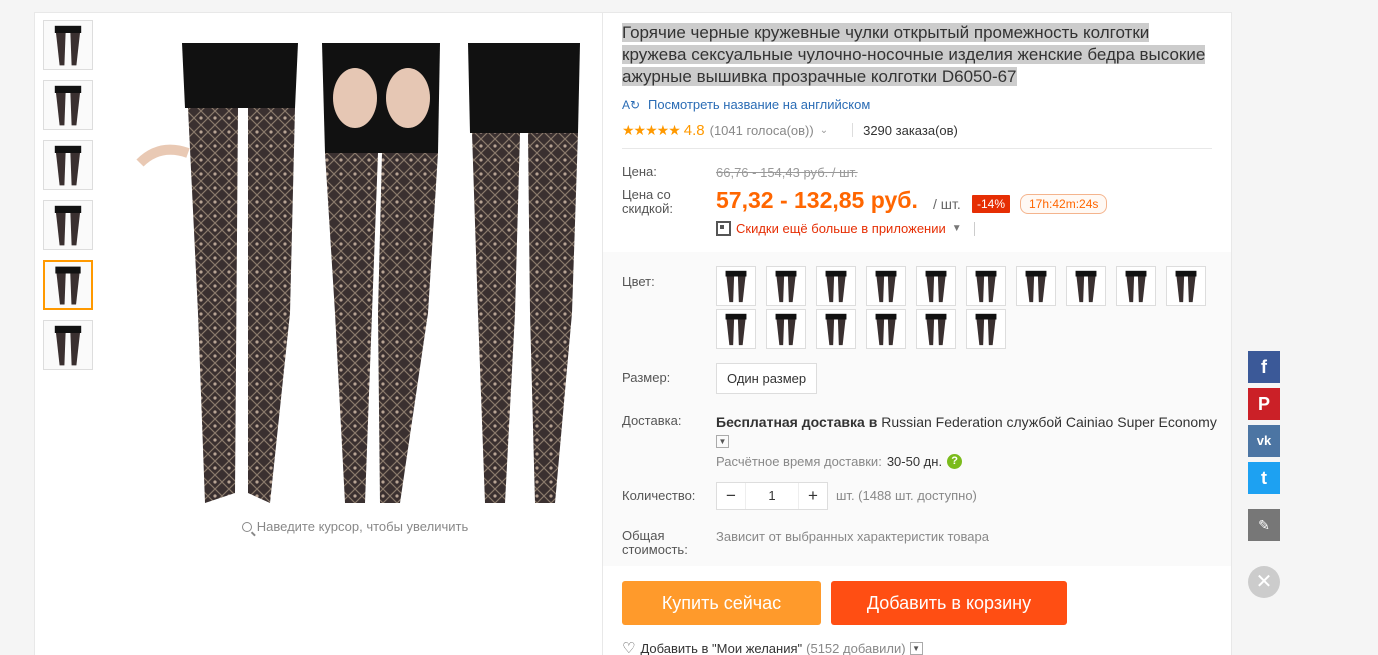  Describe the element at coordinates (655, 542) in the screenshot. I see `total-label: Общая стоимость:` at that location.